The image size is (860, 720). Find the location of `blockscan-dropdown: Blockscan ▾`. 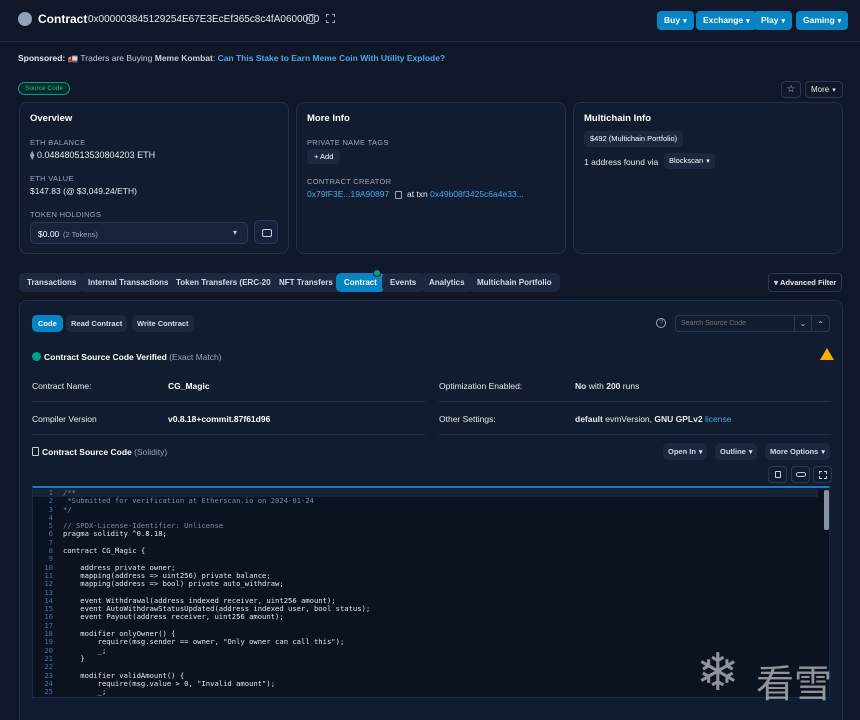

blockscan-dropdown: Blockscan ▾ is located at coordinates (689, 161).